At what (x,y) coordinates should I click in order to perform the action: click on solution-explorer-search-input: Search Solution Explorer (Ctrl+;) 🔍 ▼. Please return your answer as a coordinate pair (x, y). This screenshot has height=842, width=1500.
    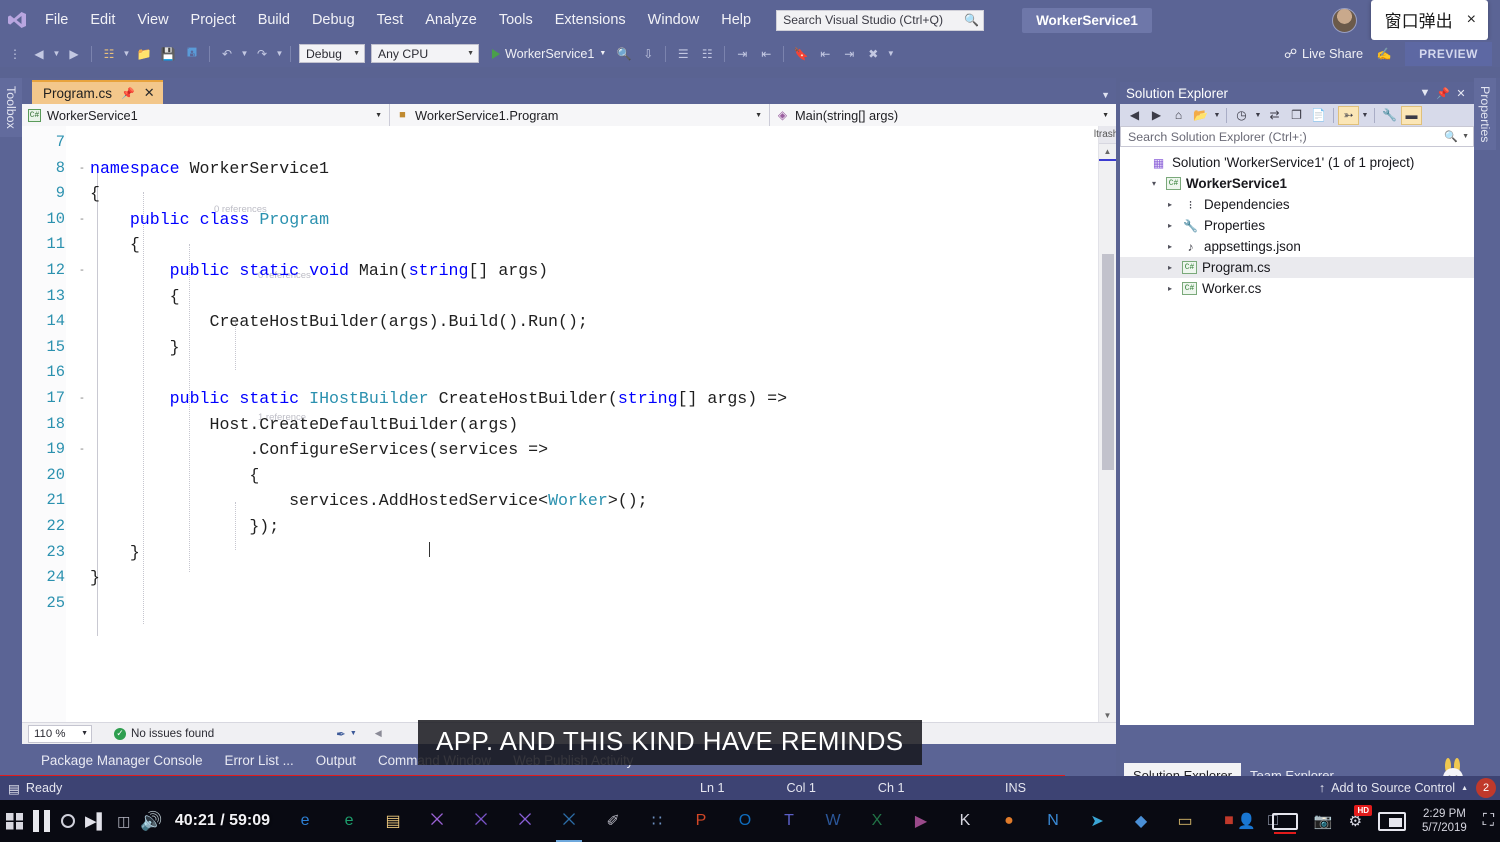
    Looking at the image, I should click on (1297, 136).